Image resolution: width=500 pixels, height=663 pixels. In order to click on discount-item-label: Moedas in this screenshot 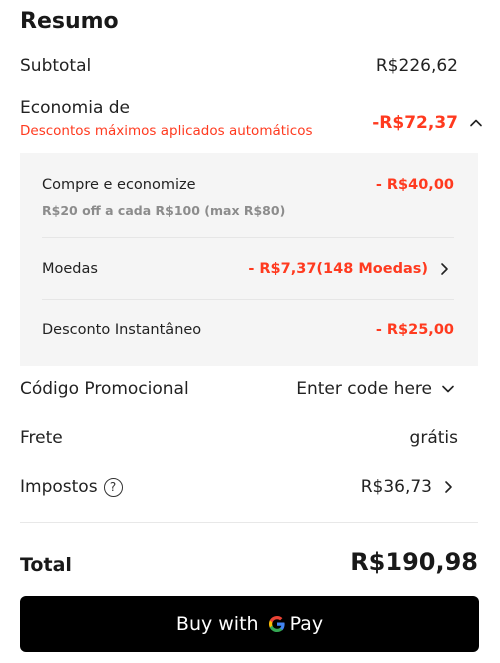, I will do `click(70, 269)`.